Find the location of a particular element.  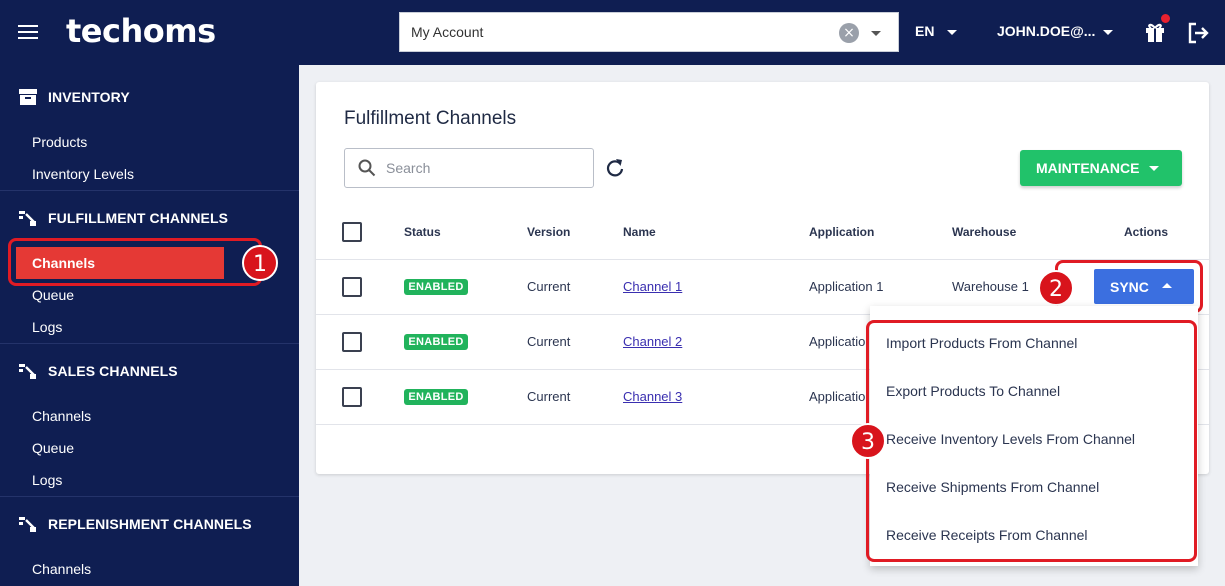

sidebar-section-fulfillment-channels: FULFILLMENT CHANNELS is located at coordinates (123, 218).